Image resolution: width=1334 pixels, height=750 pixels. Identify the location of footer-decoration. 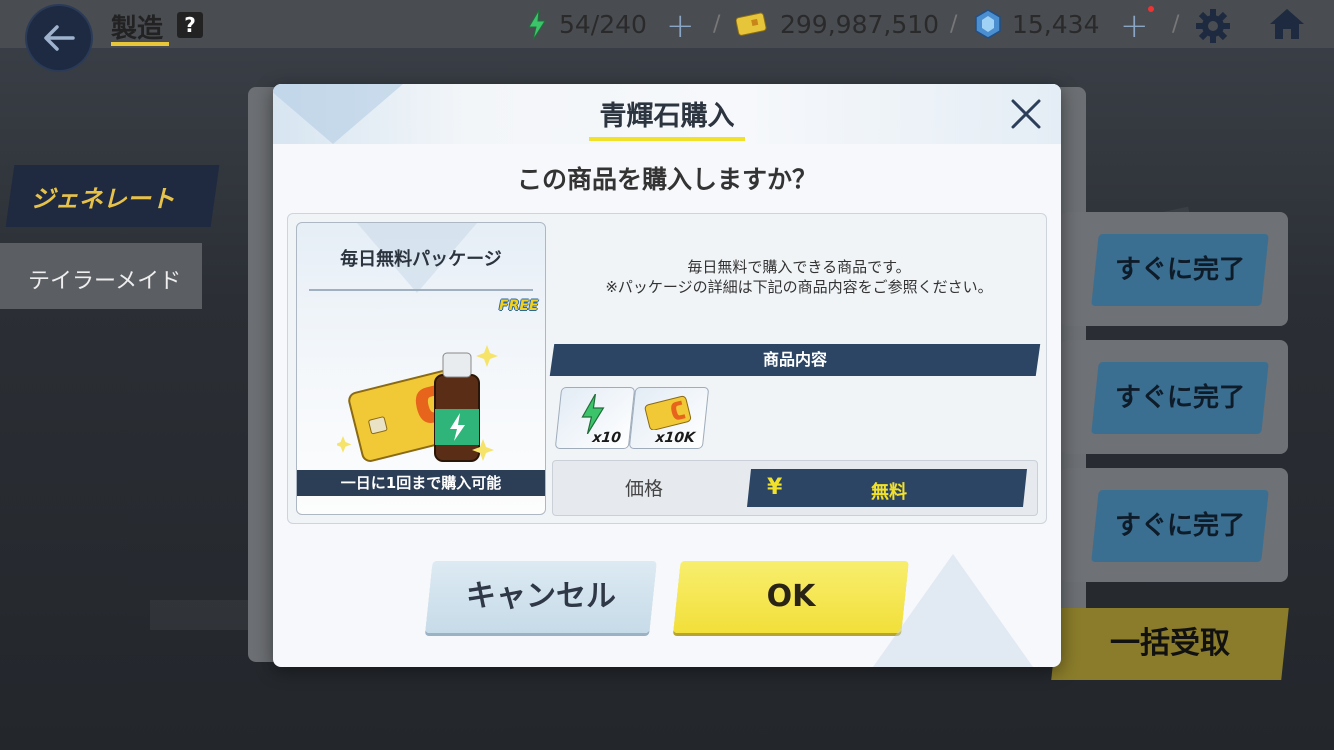
(953, 610).